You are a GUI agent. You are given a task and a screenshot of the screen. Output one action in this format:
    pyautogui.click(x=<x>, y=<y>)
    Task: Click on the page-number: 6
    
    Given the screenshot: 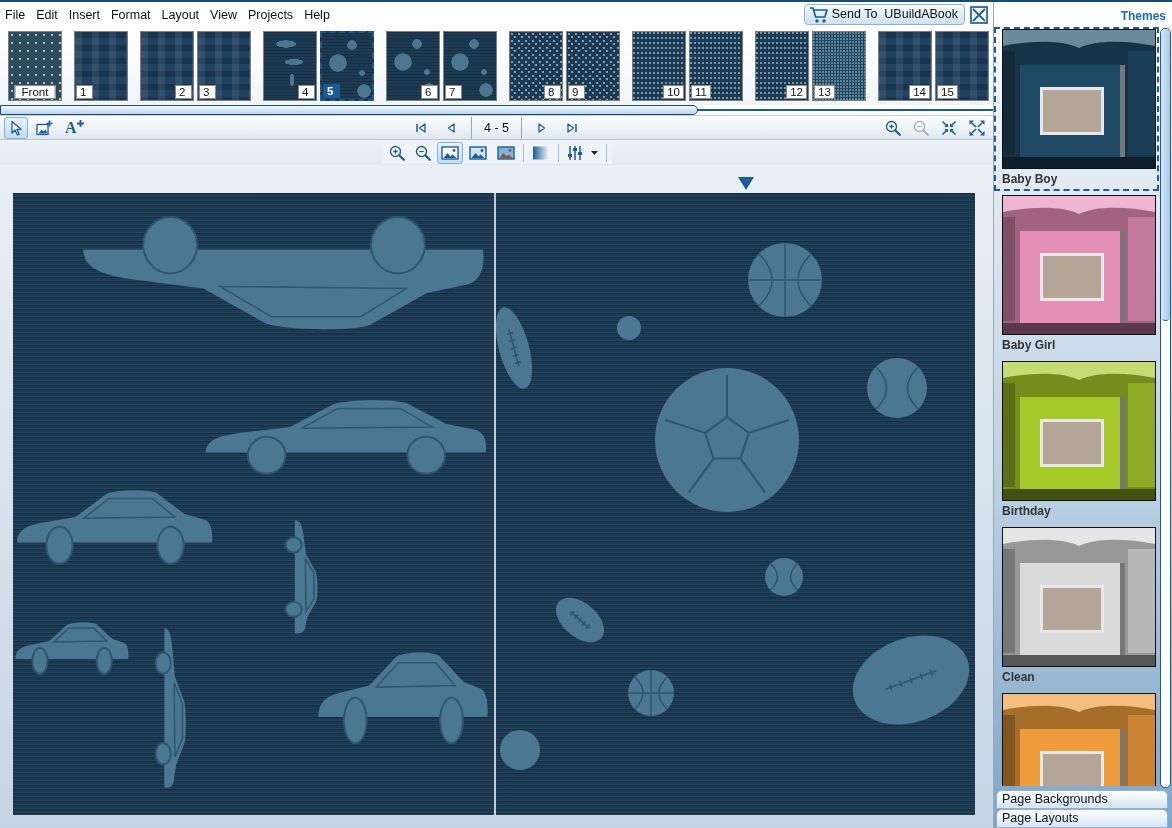 What is the action you would take?
    pyautogui.click(x=429, y=92)
    